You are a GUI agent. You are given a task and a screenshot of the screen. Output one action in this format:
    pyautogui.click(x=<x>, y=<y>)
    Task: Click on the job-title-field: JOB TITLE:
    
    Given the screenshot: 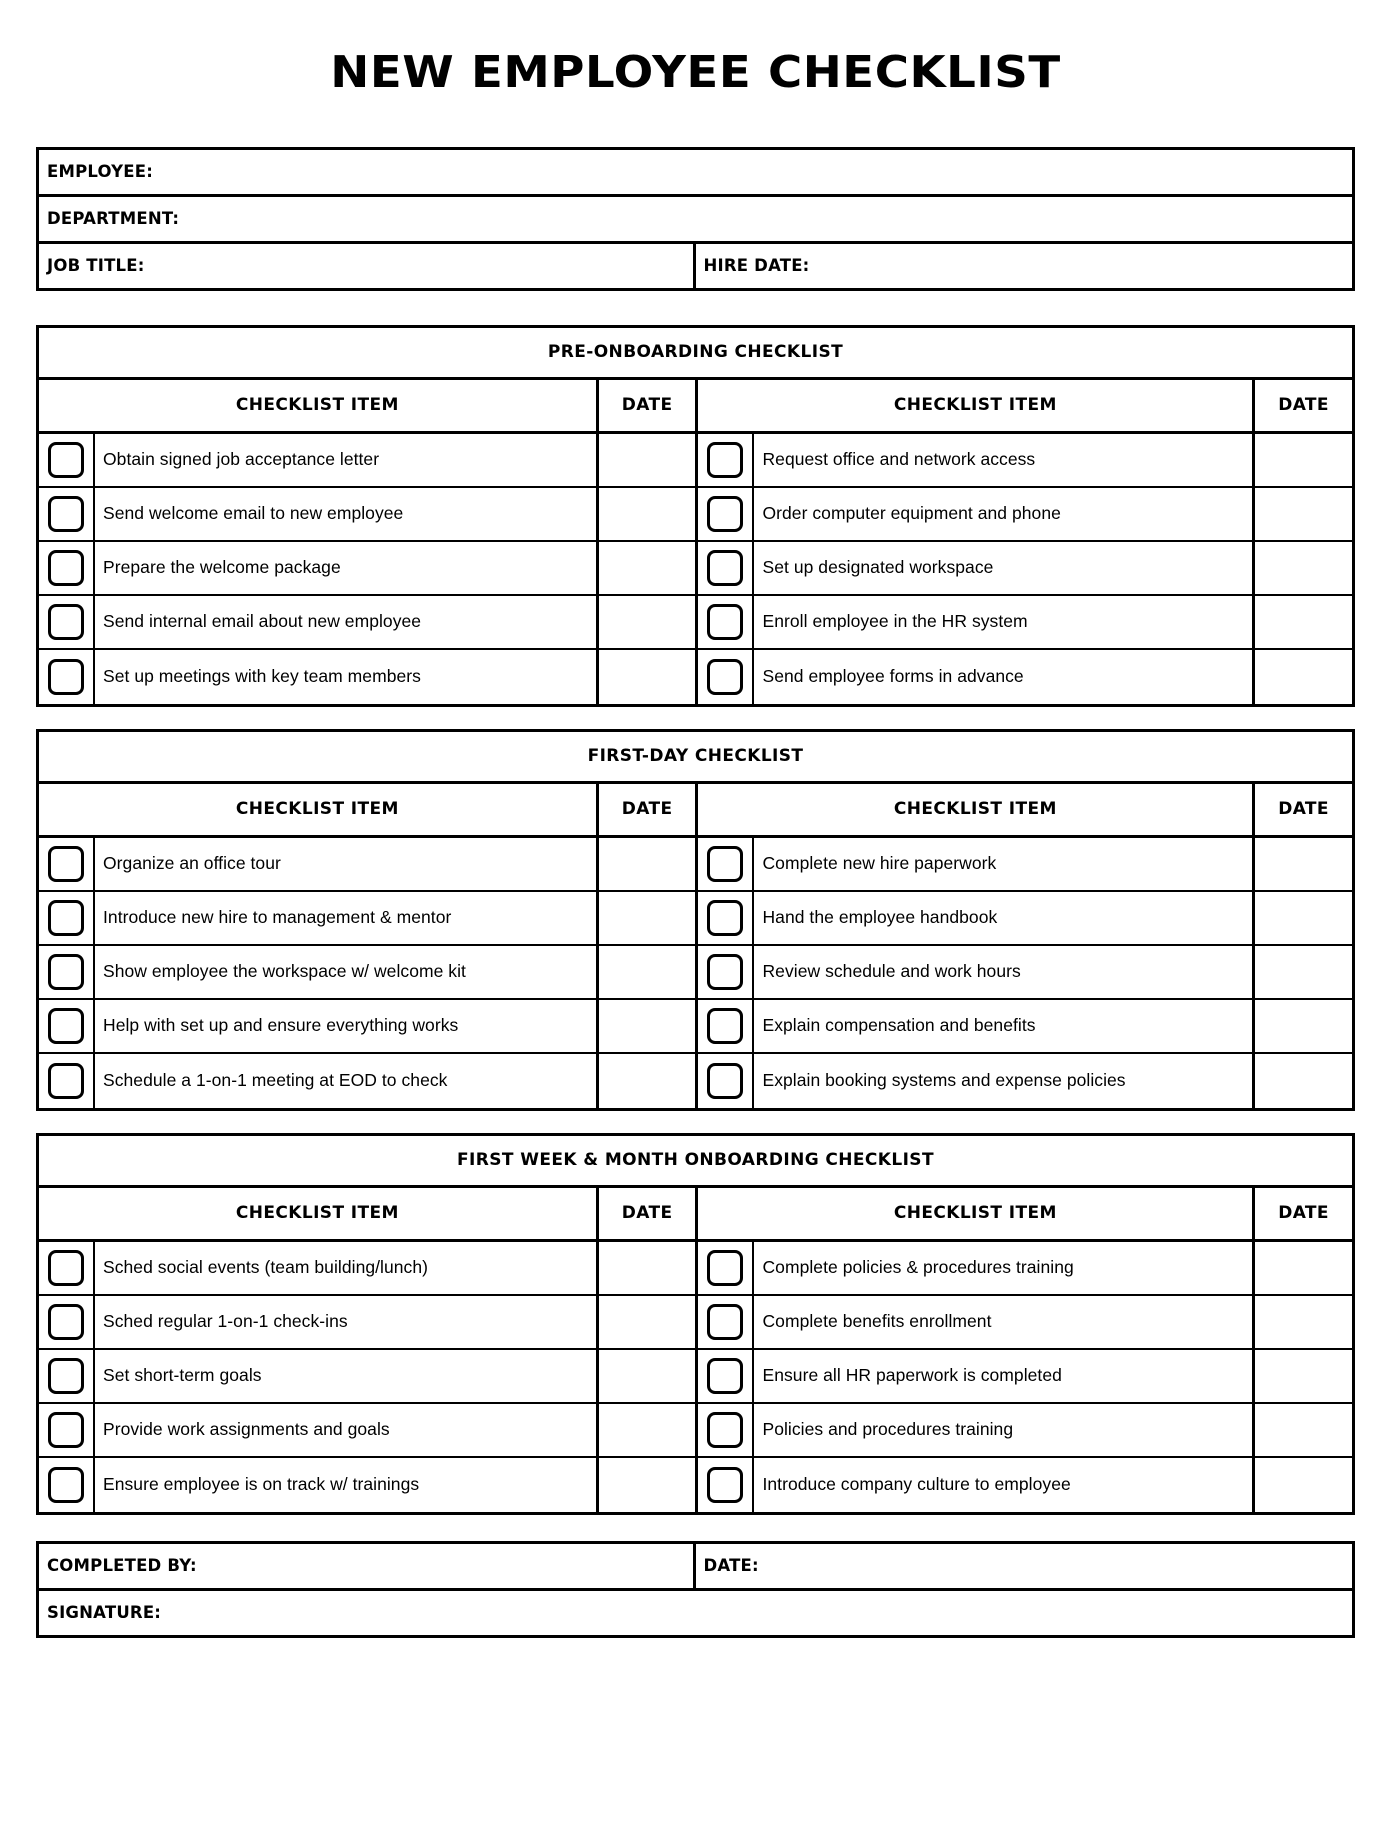 What is the action you would take?
    pyautogui.click(x=367, y=265)
    